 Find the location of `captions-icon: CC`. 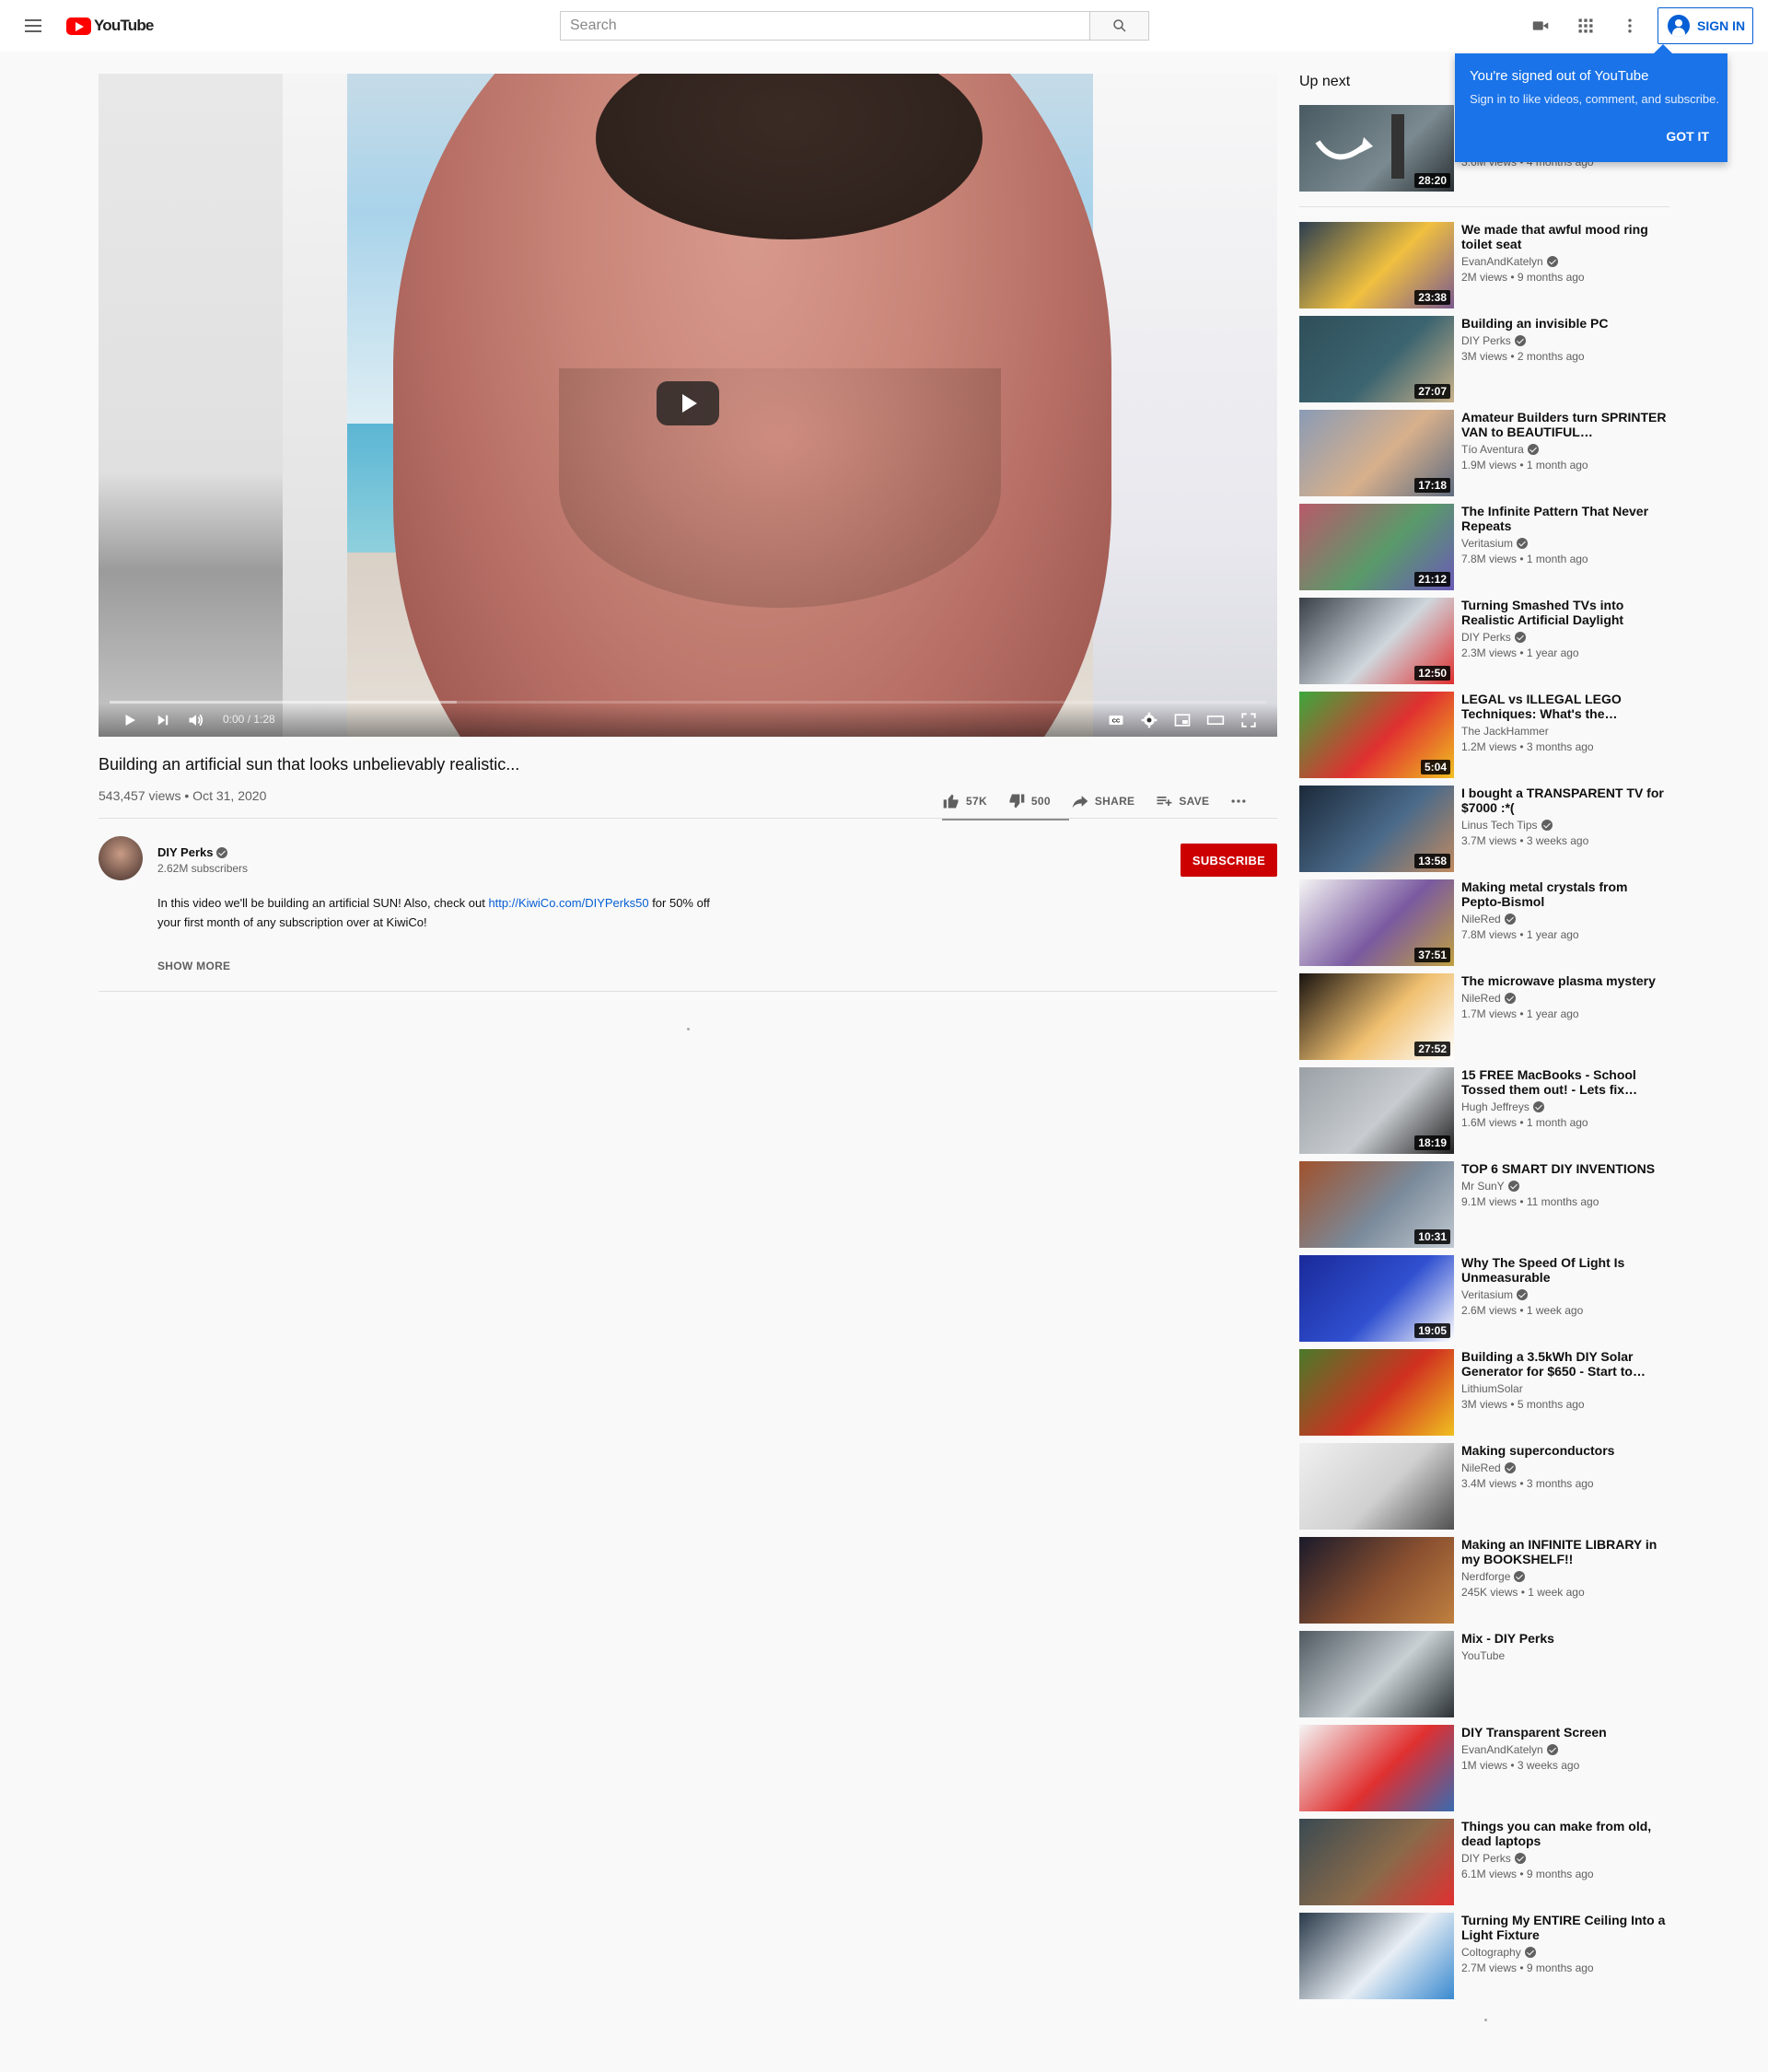

captions-icon: CC is located at coordinates (1116, 720).